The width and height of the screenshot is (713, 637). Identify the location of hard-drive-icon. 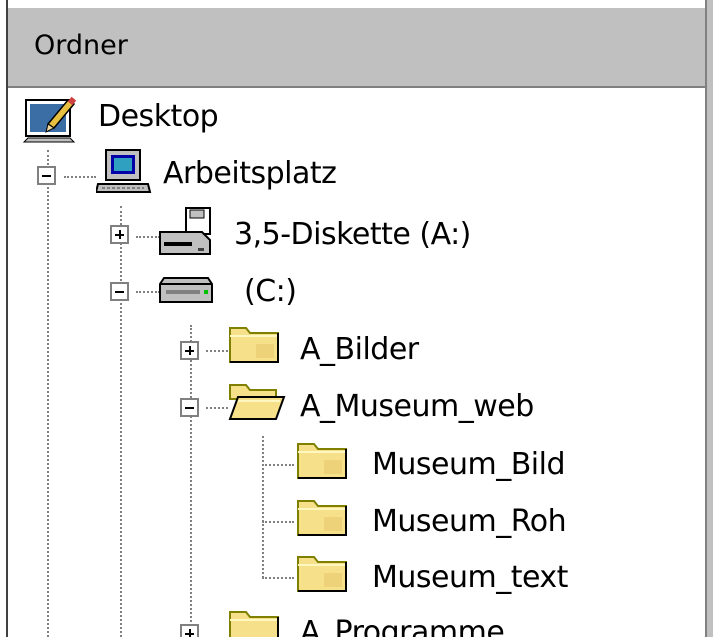
(187, 290).